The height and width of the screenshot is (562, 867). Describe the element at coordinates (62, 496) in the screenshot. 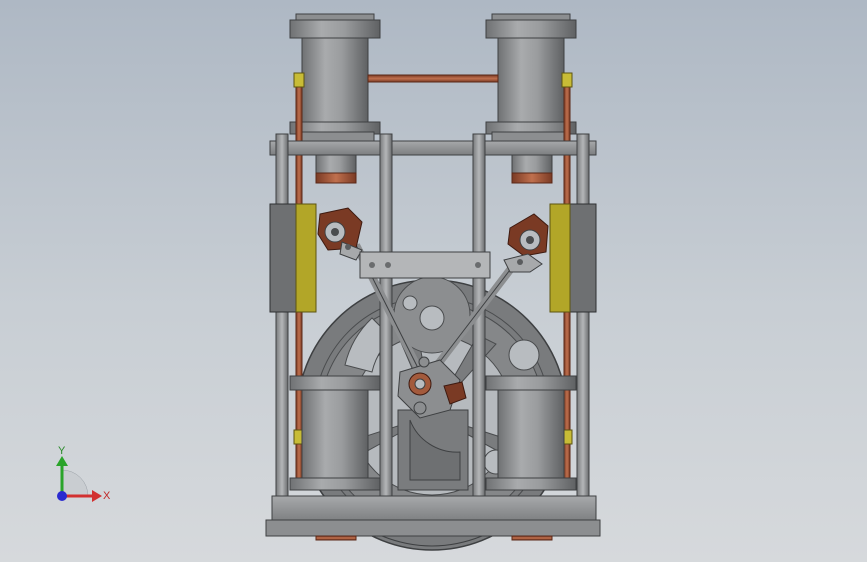

I see `z-axis-dot` at that location.